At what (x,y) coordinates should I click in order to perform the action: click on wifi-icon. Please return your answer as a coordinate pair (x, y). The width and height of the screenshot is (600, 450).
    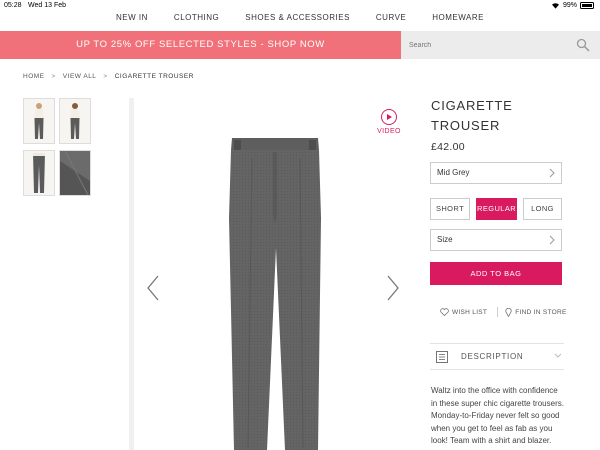
    Looking at the image, I should click on (555, 6).